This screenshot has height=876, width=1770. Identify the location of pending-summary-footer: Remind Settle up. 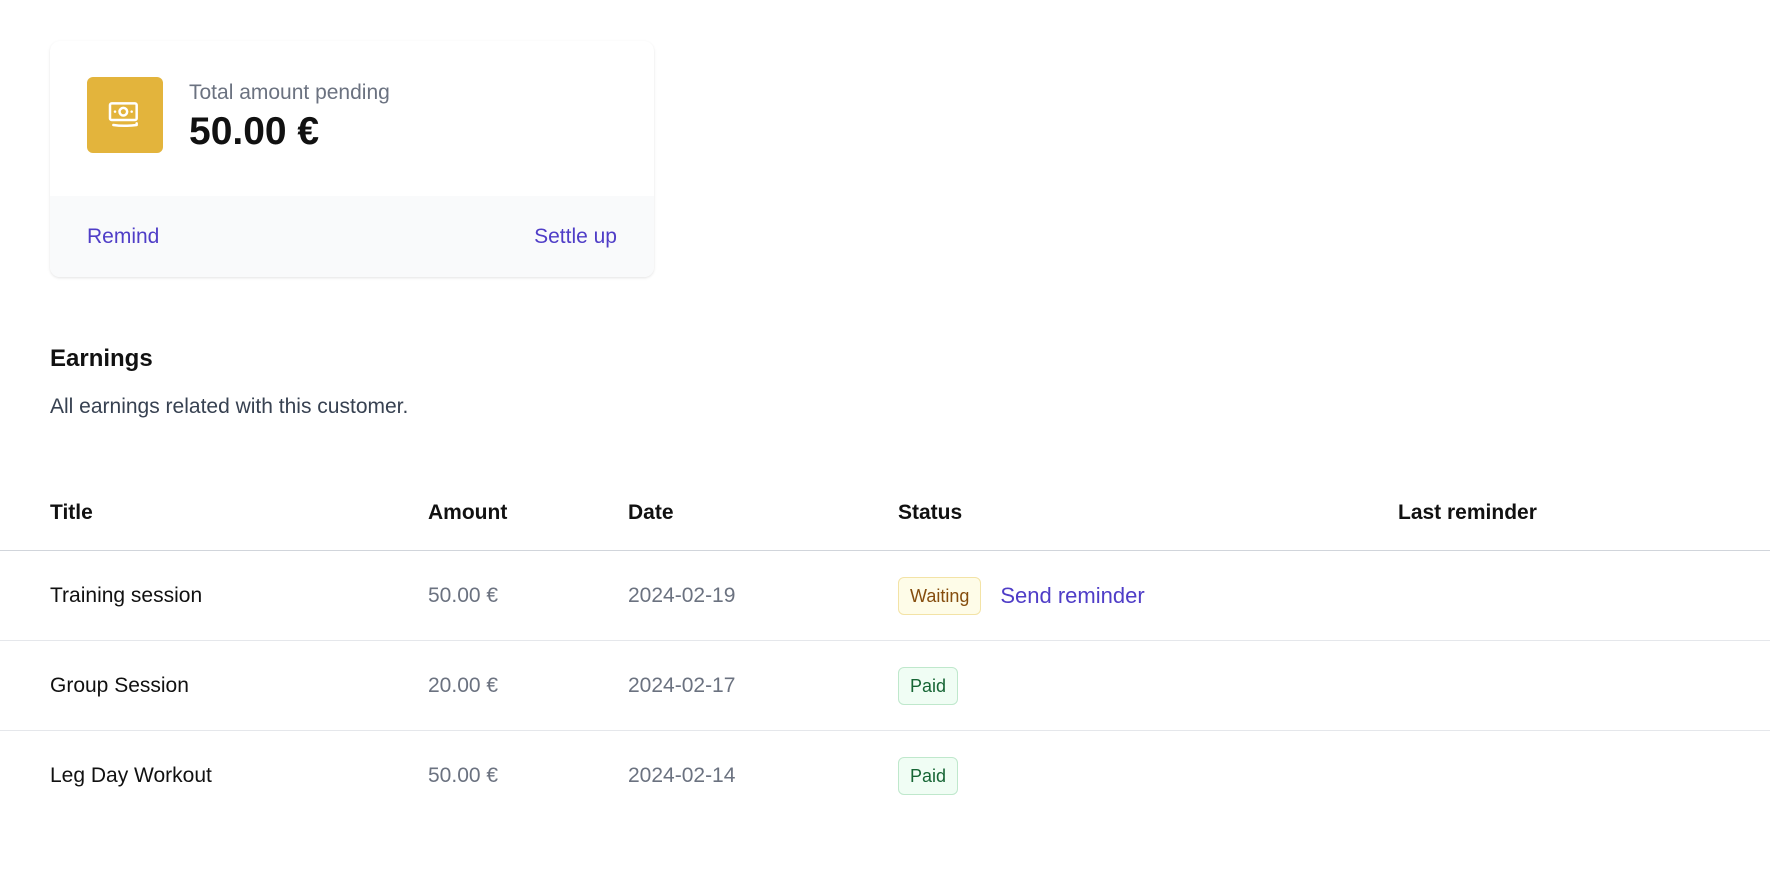
(352, 236).